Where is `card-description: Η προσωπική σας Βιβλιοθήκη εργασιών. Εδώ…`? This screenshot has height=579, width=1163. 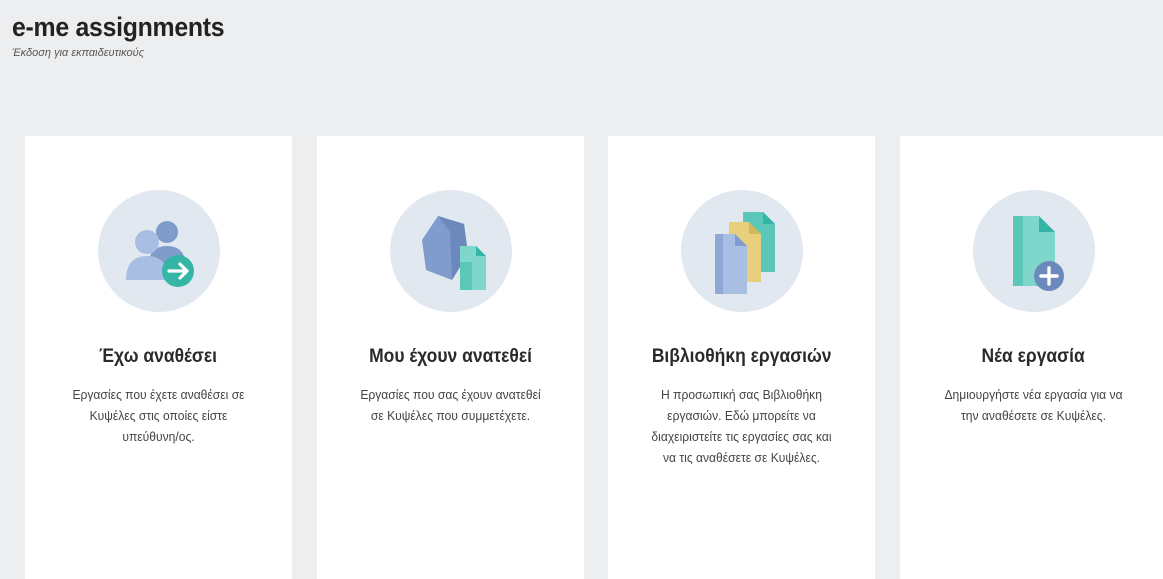 card-description: Η προσωπική σας Βιβλιοθήκη εργασιών. Εδώ… is located at coordinates (741, 426).